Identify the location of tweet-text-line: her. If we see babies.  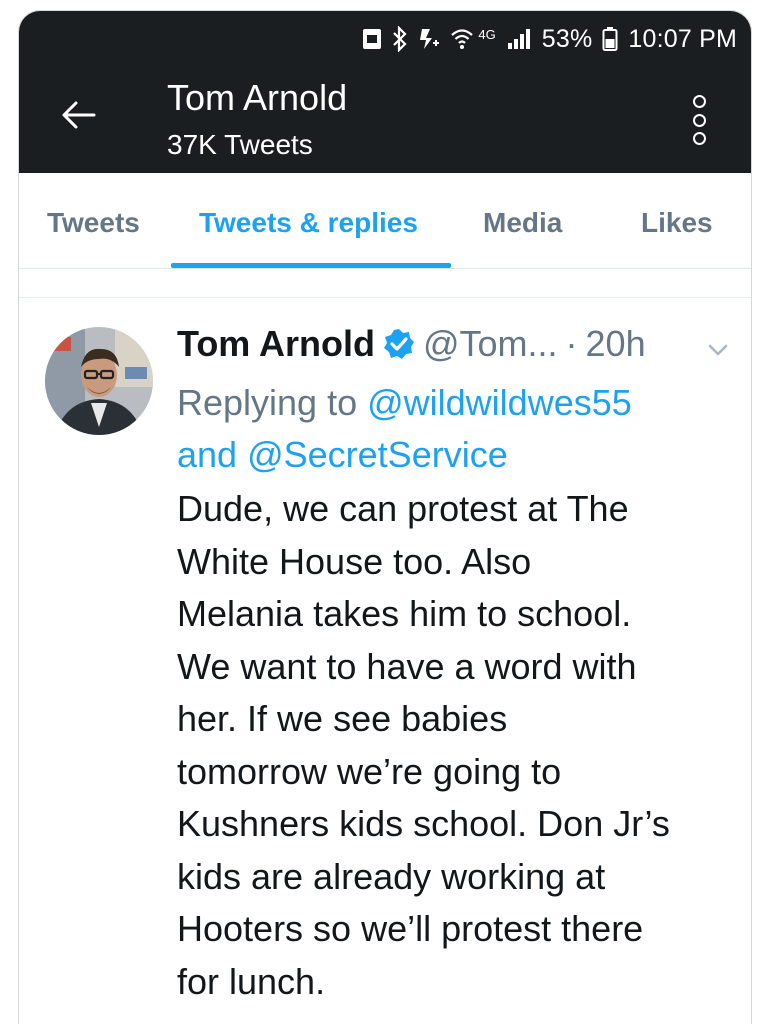
(342, 718).